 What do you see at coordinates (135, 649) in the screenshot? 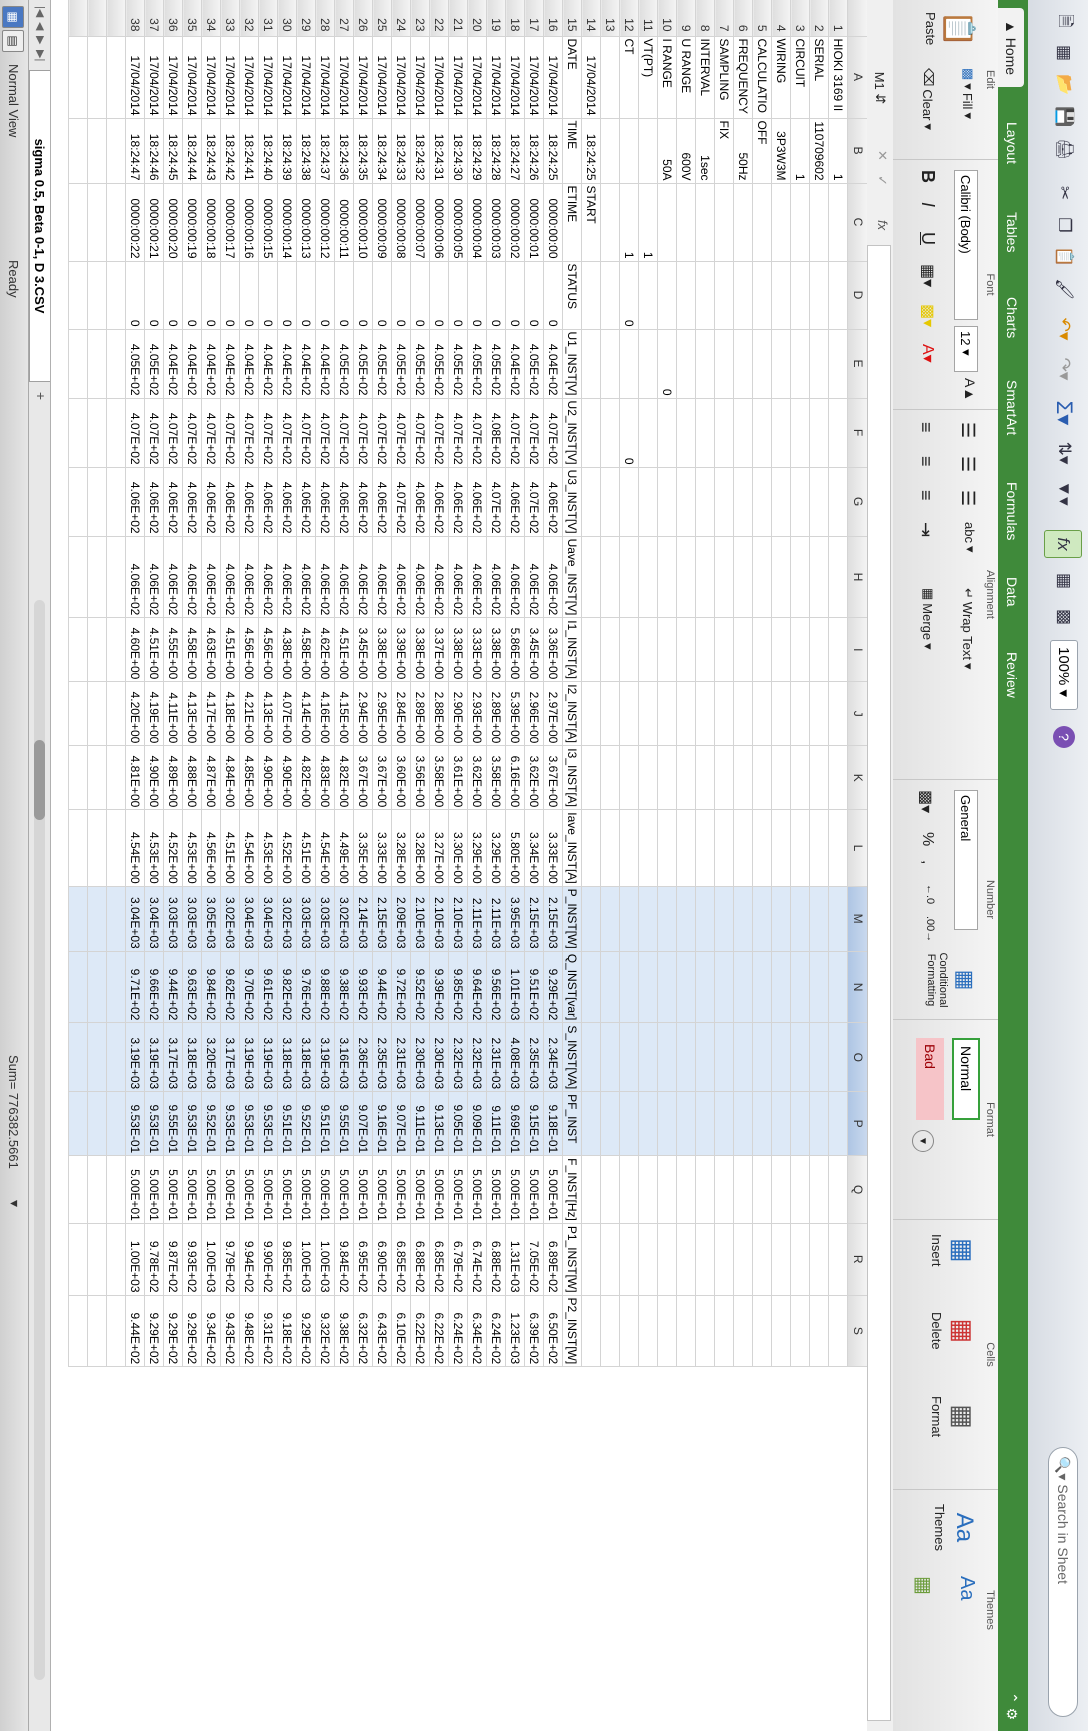
I see `cell: 4.60E+00` at bounding box center [135, 649].